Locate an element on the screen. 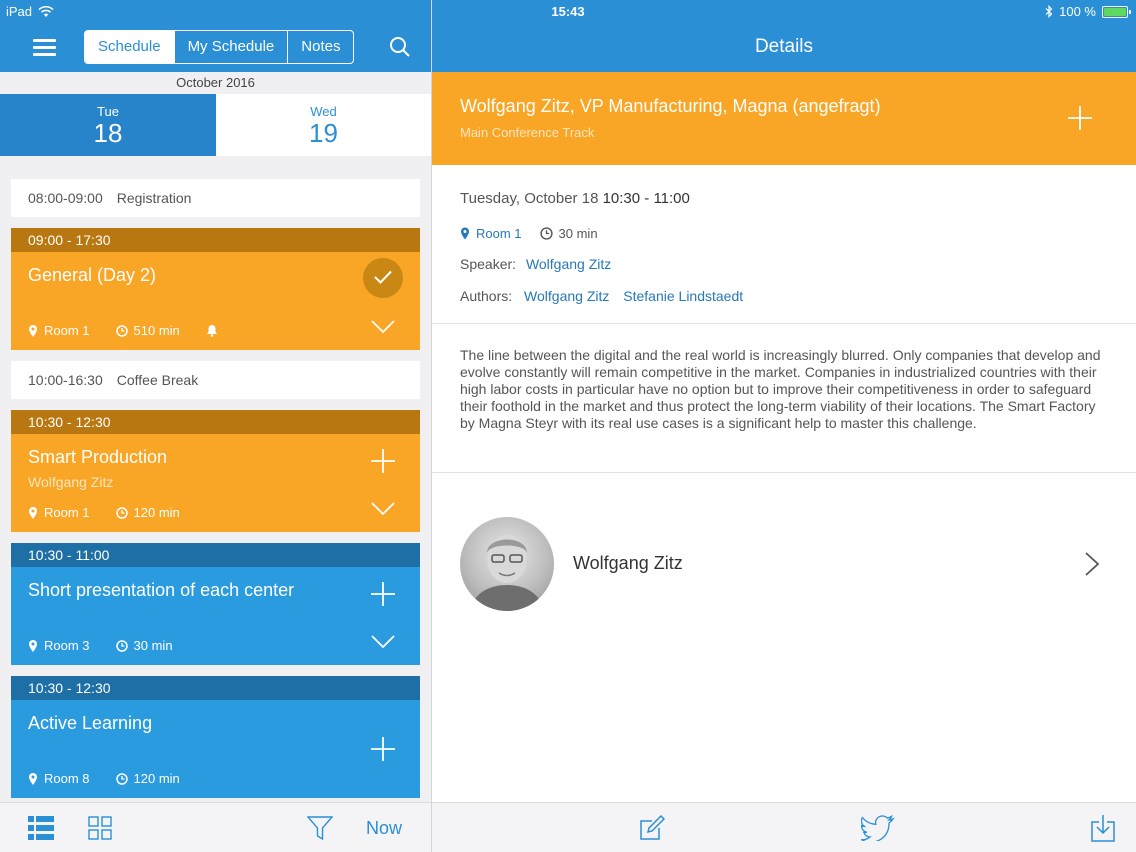 The image size is (1136, 852). author-link: Stefanie Lindstaedt is located at coordinates (683, 296).